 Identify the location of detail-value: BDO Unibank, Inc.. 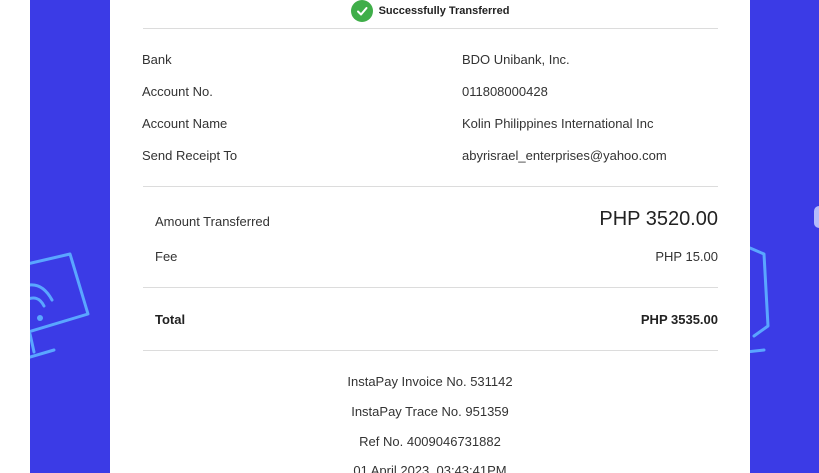
(516, 59).